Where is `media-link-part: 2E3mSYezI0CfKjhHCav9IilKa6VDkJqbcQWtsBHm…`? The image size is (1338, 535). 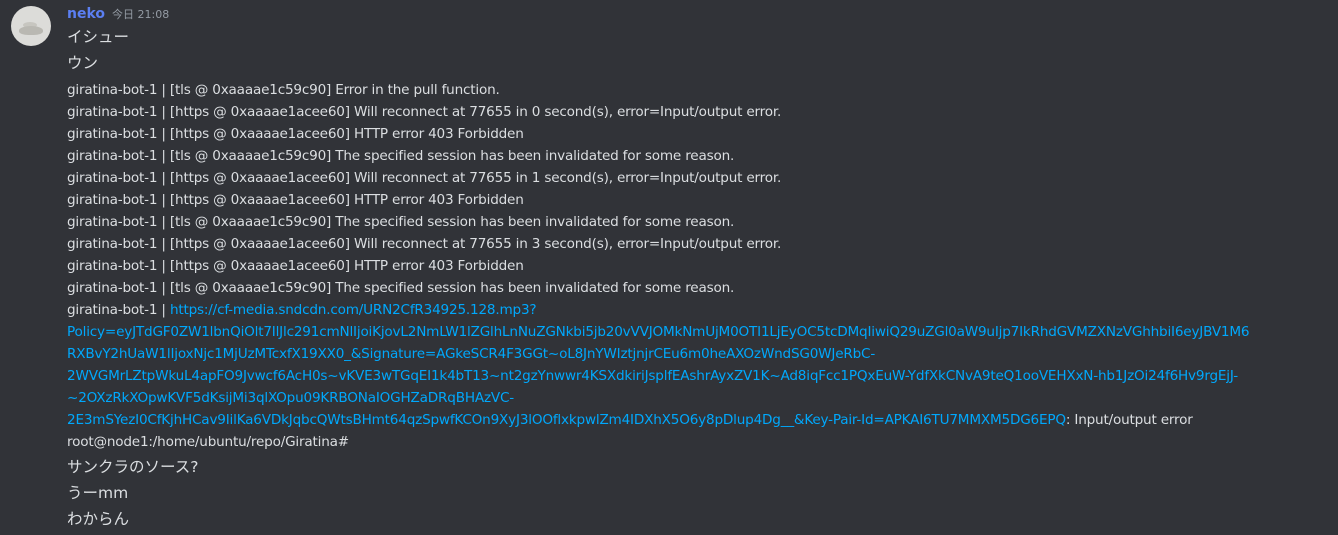 media-link-part: 2E3mSYezI0CfKjhHCav9IilKa6VDkJqbcQWtsBHm… is located at coordinates (566, 420).